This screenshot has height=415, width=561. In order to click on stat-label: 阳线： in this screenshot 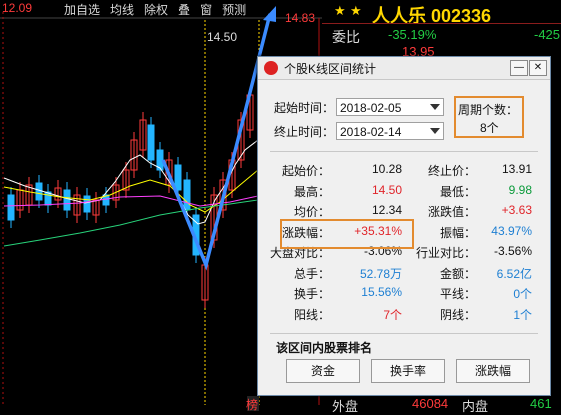, I will do `click(311, 314)`.